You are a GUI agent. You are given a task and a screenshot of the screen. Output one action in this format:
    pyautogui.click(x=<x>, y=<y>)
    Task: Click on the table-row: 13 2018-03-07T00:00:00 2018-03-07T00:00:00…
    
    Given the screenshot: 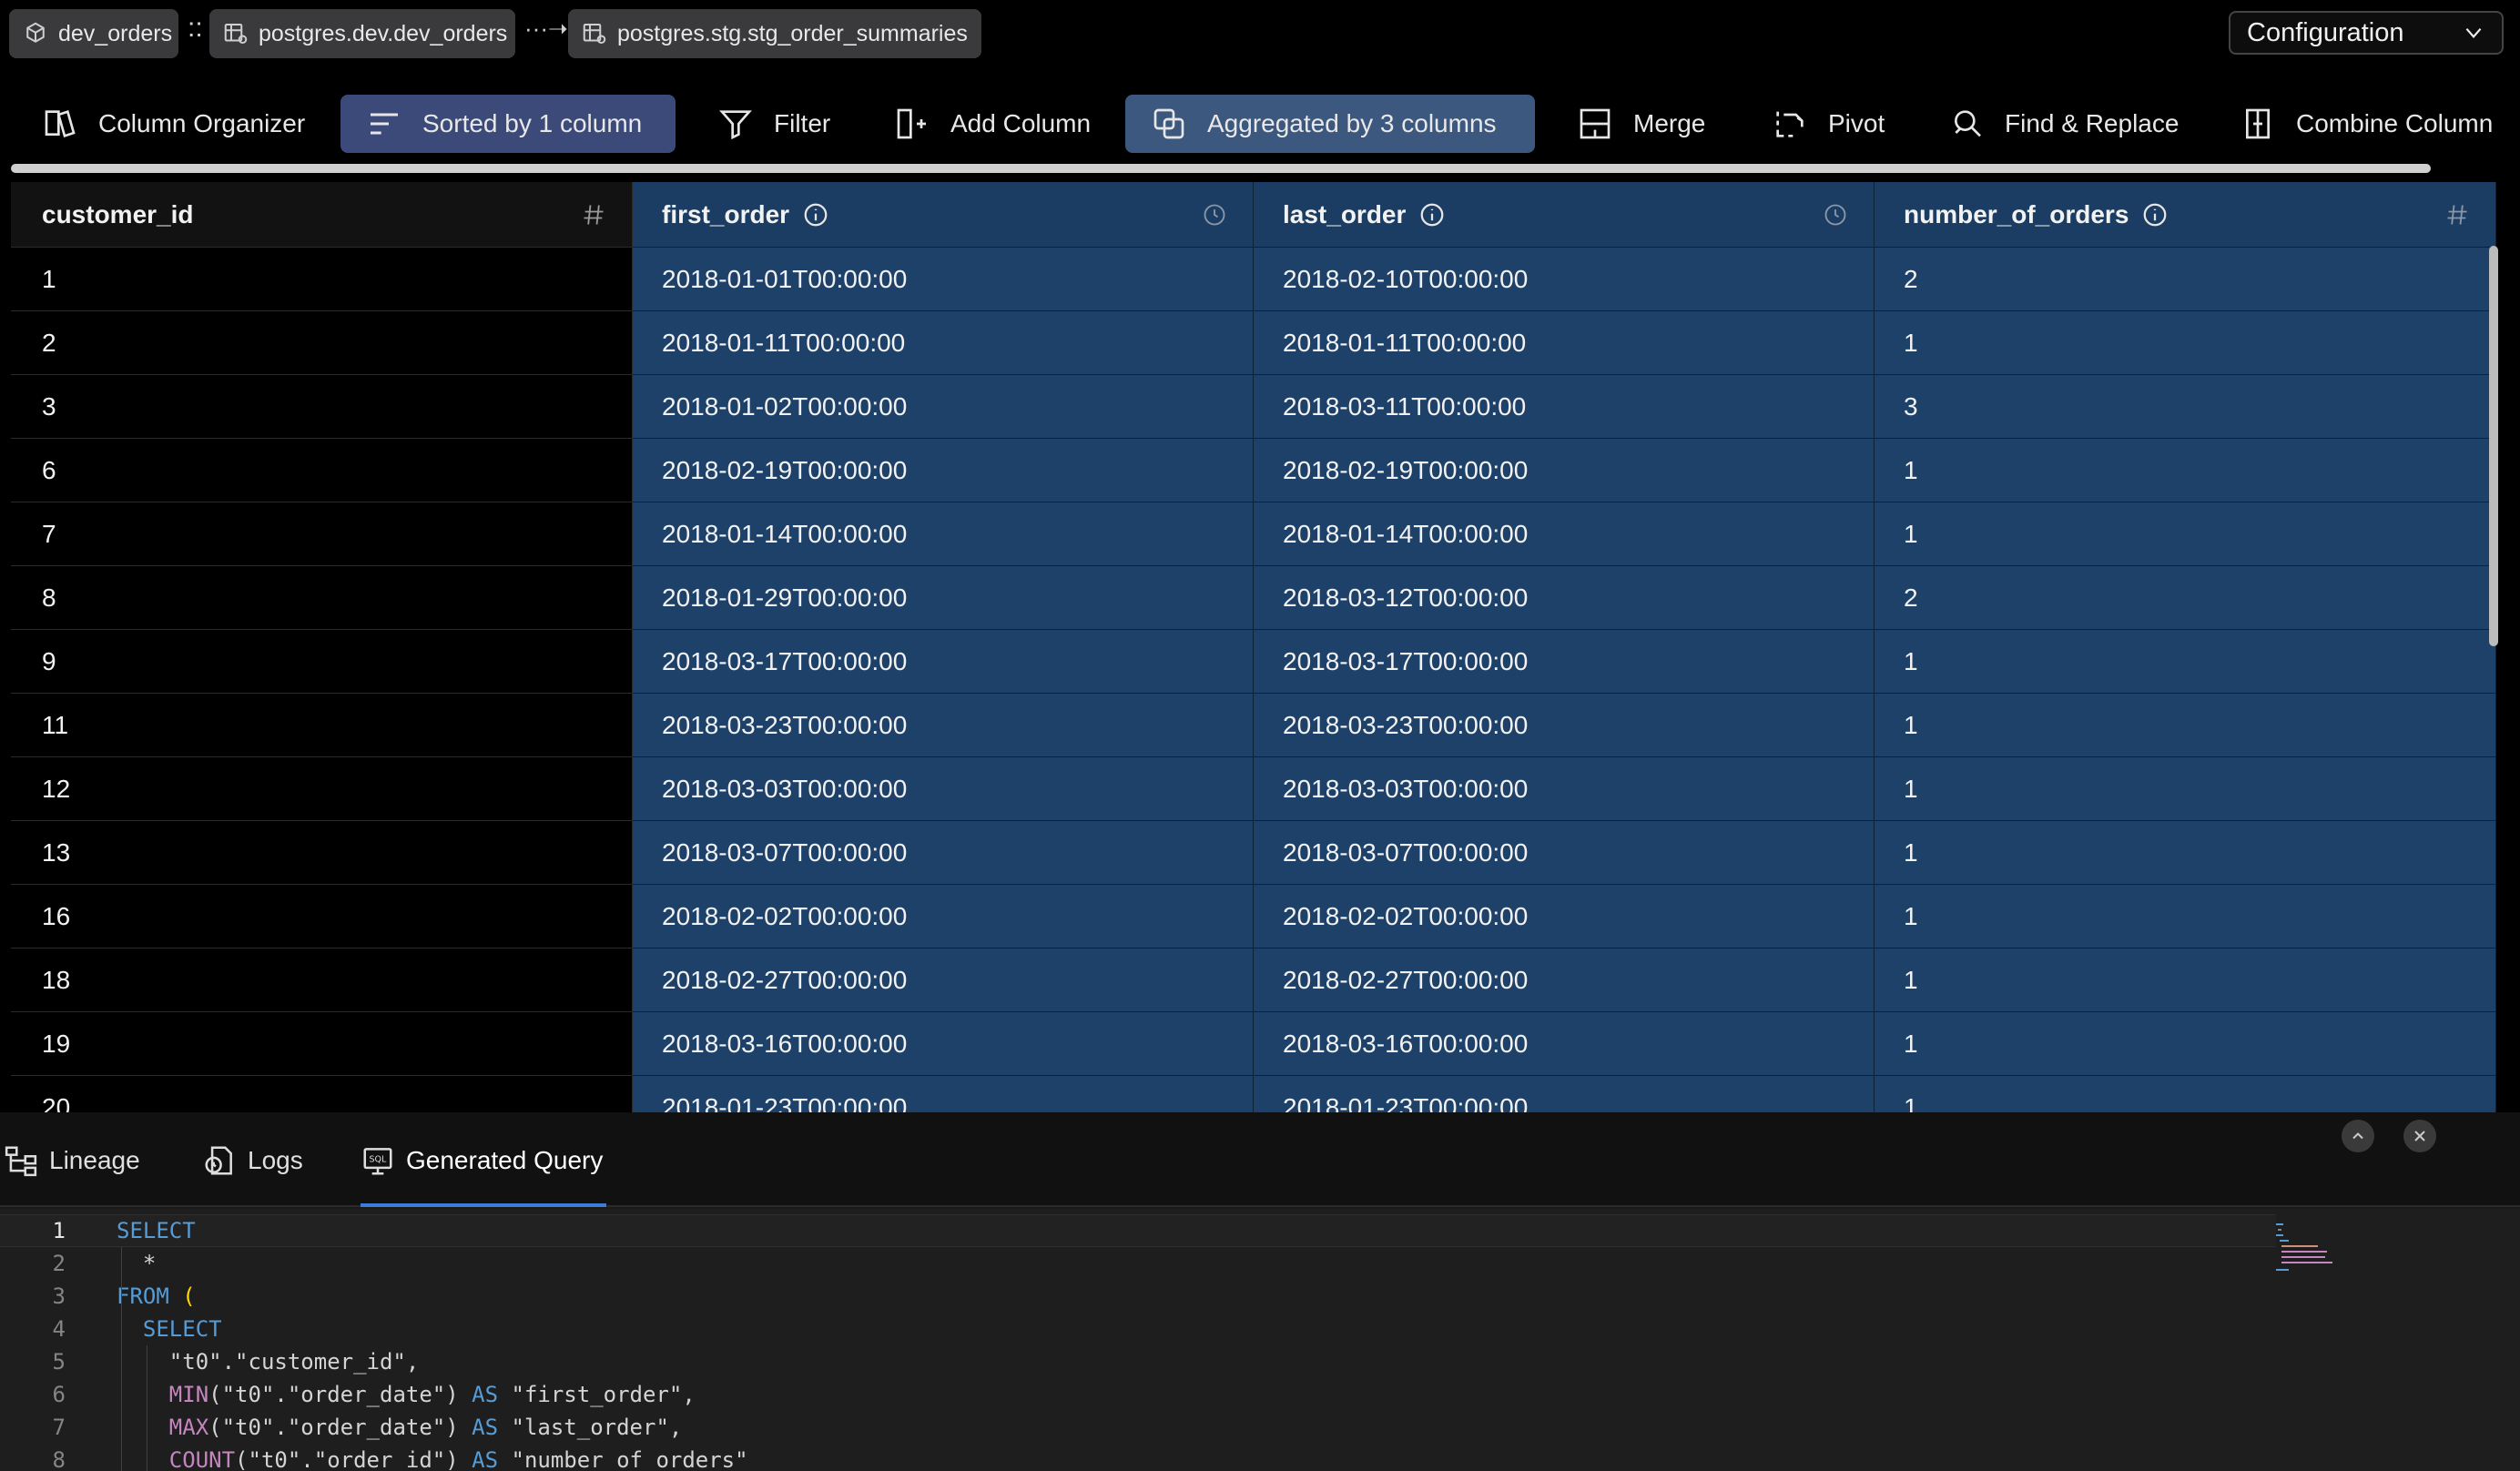 What is the action you would take?
    pyautogui.click(x=1254, y=853)
    